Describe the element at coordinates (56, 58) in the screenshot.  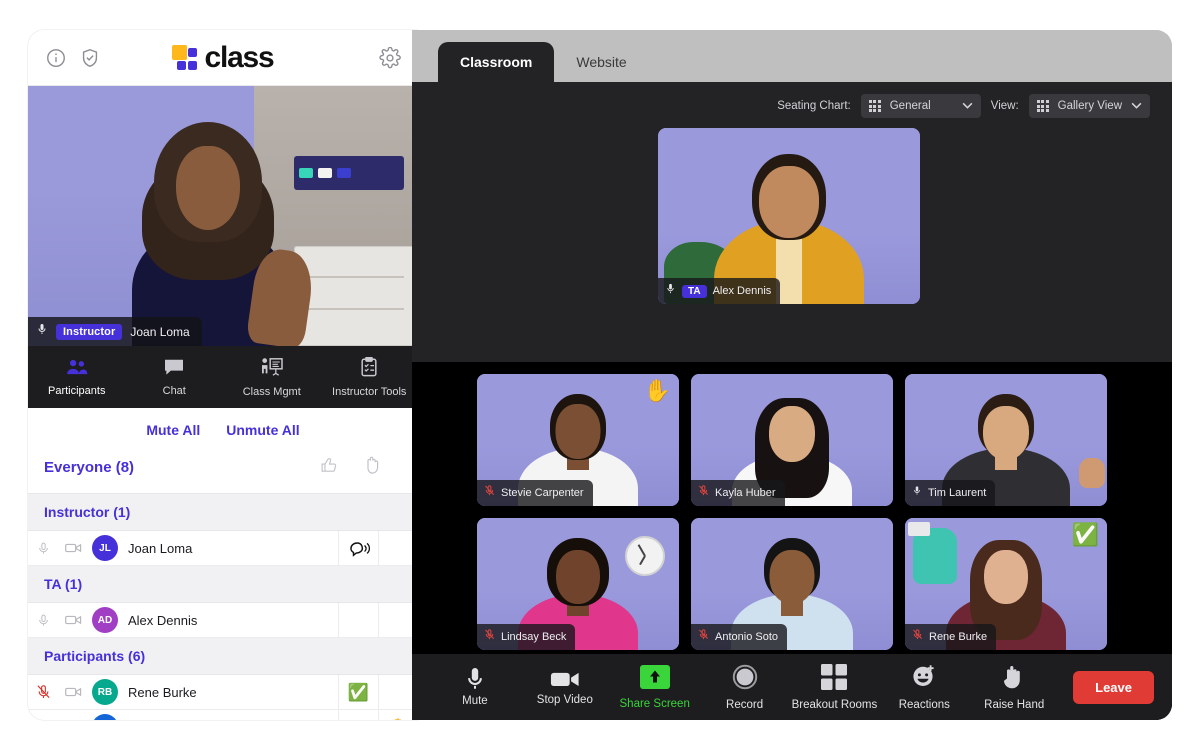
I see `info-icon` at that location.